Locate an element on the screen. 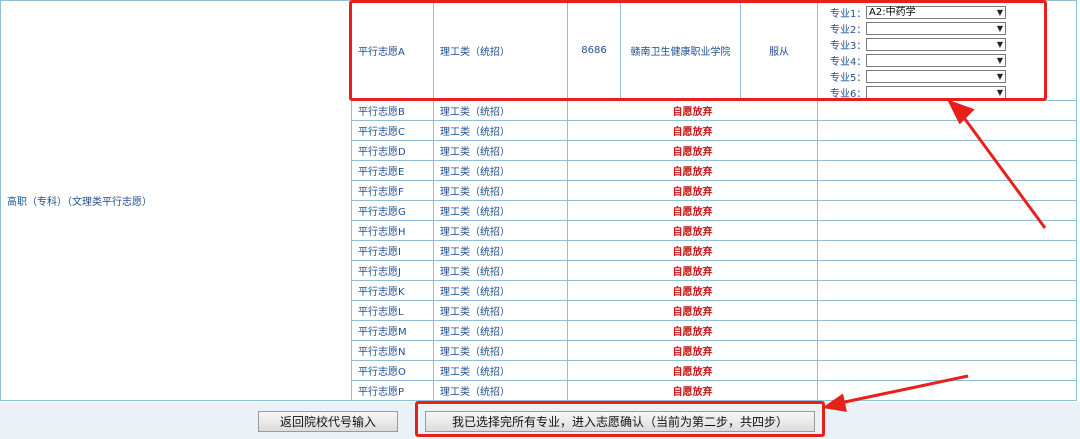 The image size is (1080, 439). volunteer-name-cell: 平行志愿B is located at coordinates (392, 110).